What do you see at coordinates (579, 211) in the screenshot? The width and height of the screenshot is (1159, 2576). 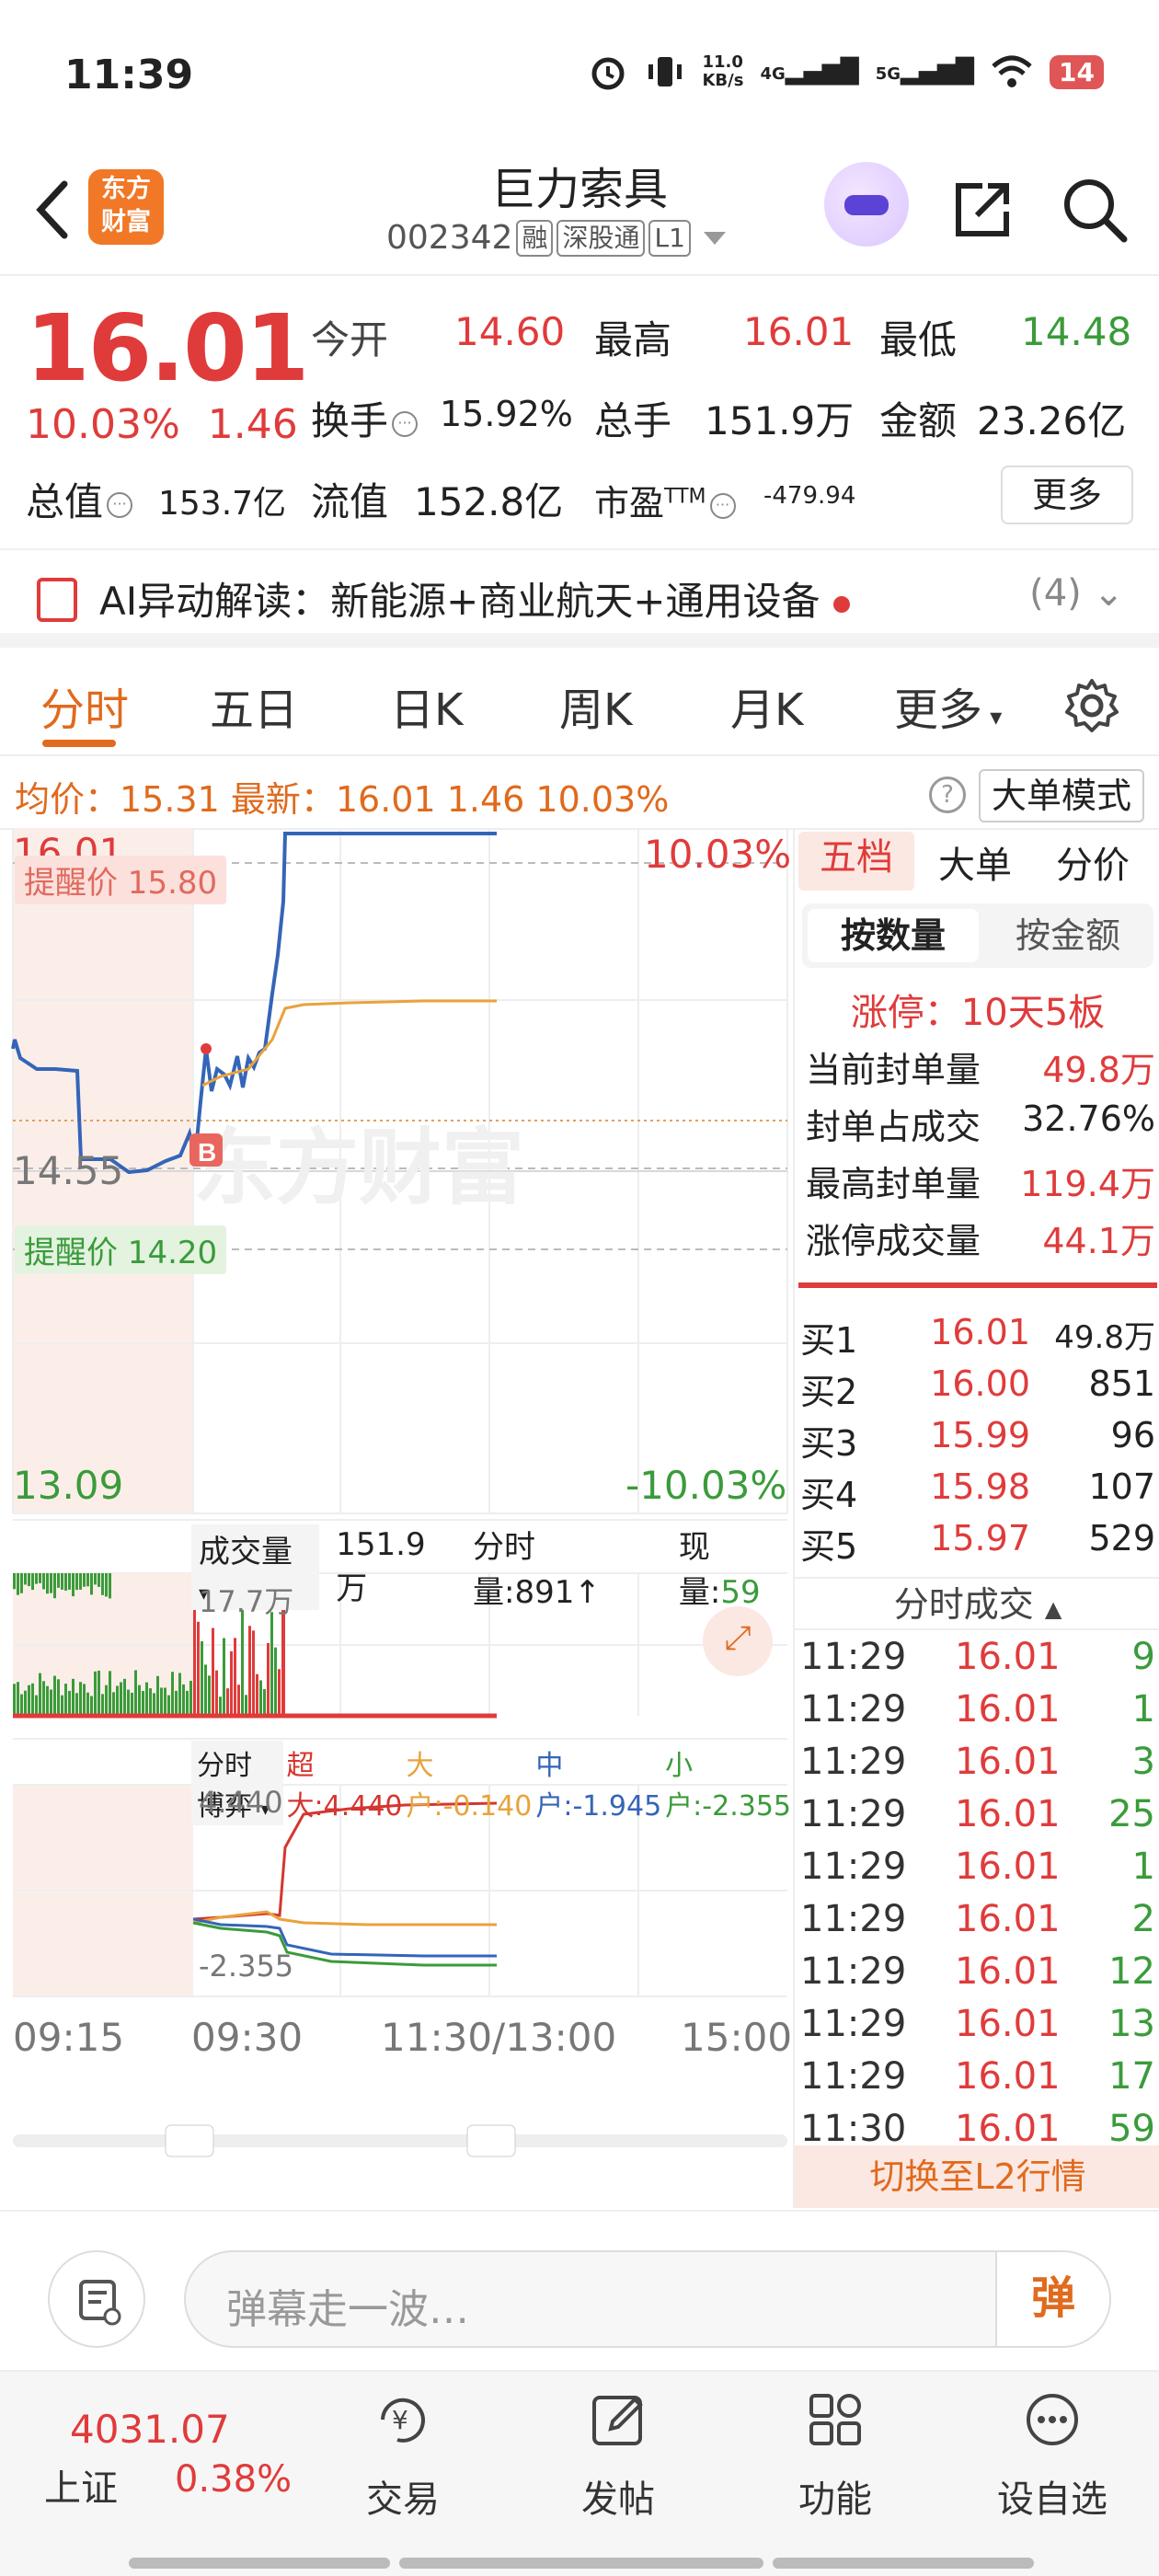 I see `stock-header: 东方 财富 巨力索具 002342 融 深股通 L1` at bounding box center [579, 211].